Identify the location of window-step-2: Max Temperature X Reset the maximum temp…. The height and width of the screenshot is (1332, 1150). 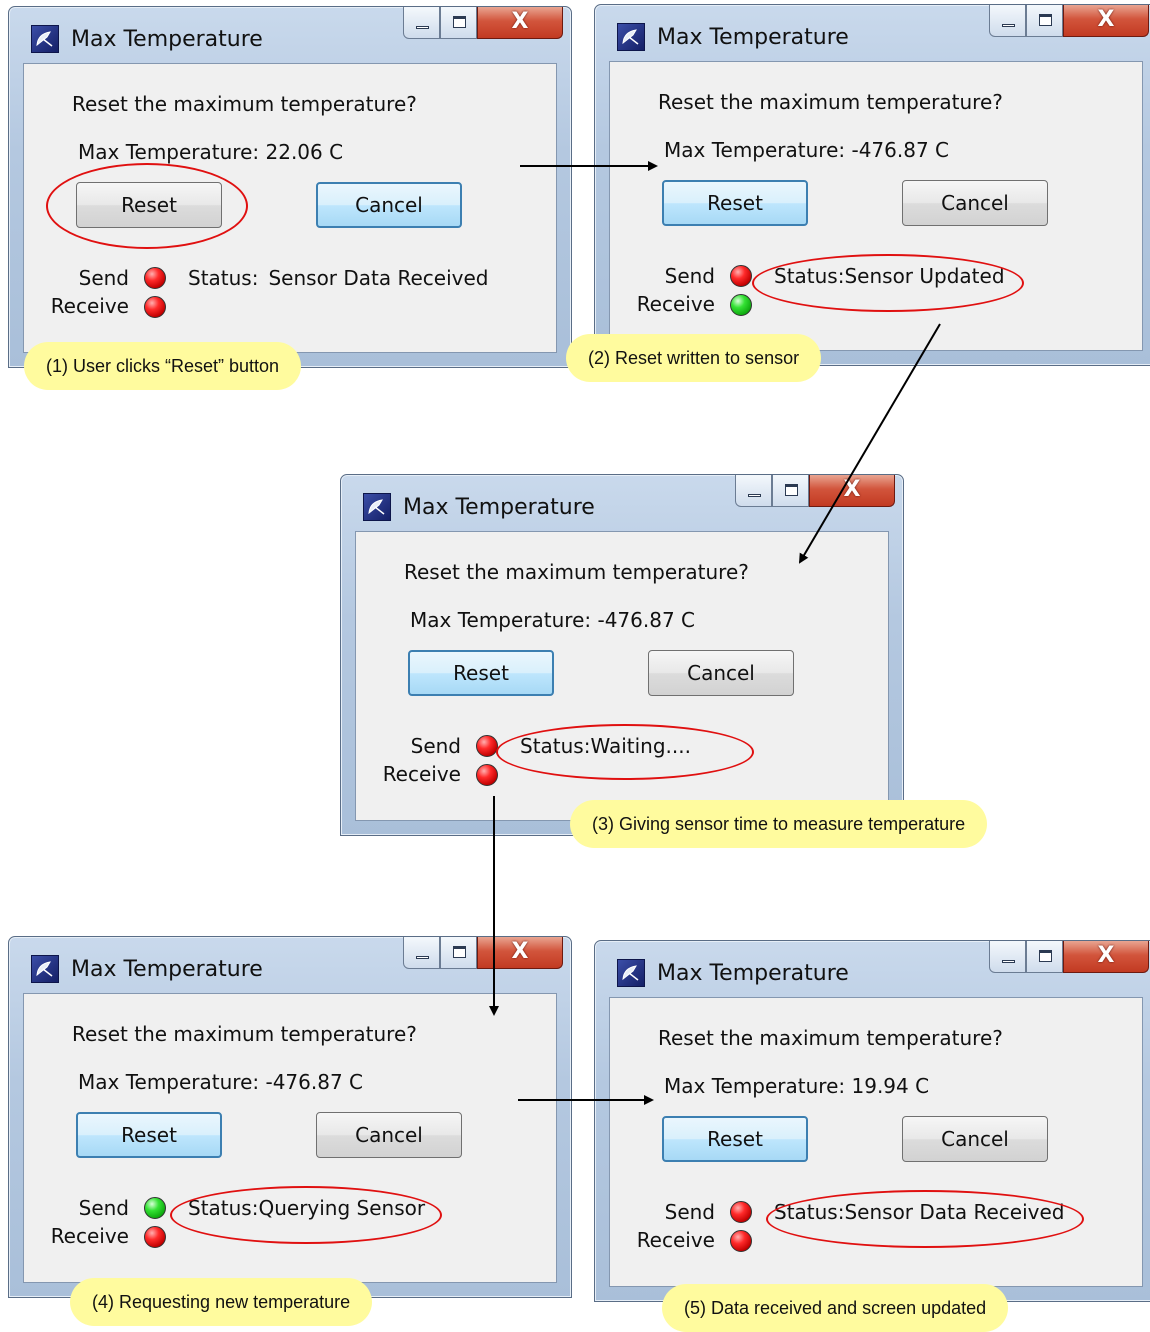
(872, 185).